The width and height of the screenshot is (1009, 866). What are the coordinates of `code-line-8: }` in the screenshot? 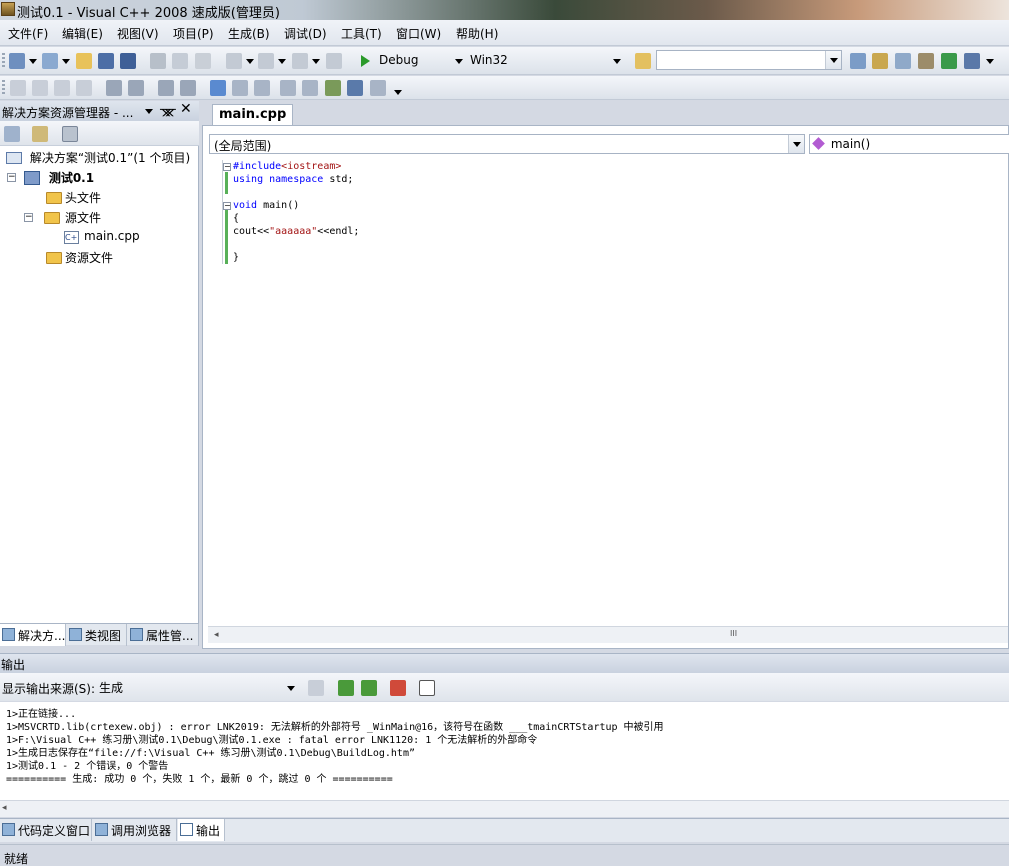 It's located at (236, 257).